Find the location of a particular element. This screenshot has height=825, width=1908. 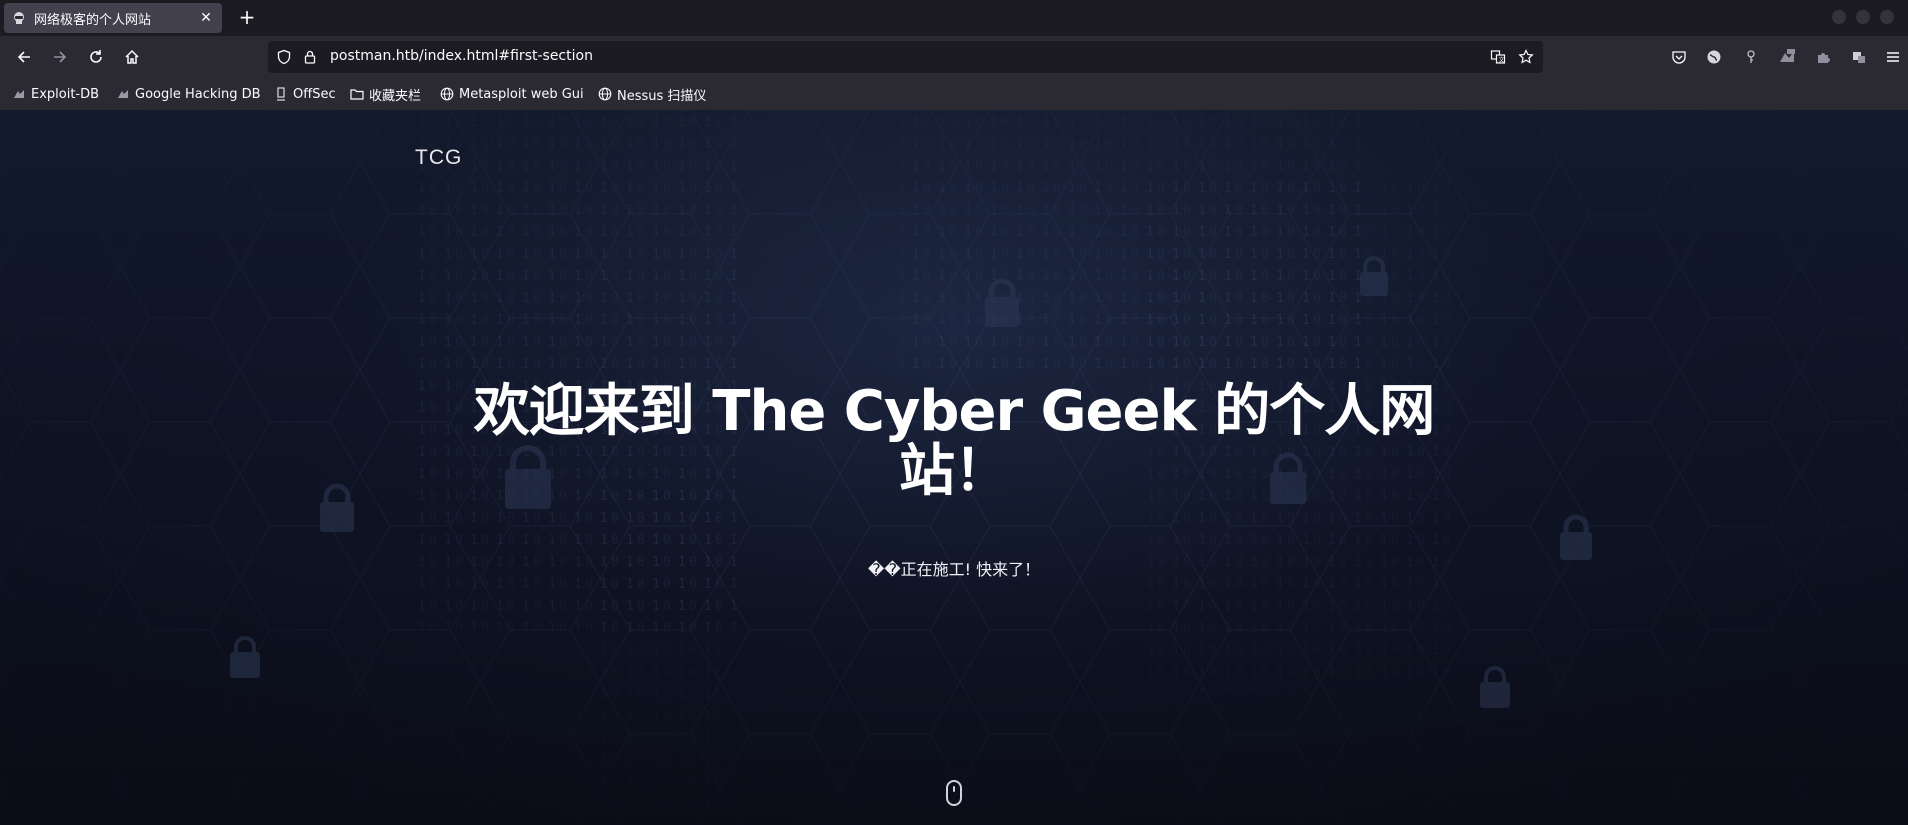

url-bar: postman.htb/index.html#first-section 文 is located at coordinates (905, 57).